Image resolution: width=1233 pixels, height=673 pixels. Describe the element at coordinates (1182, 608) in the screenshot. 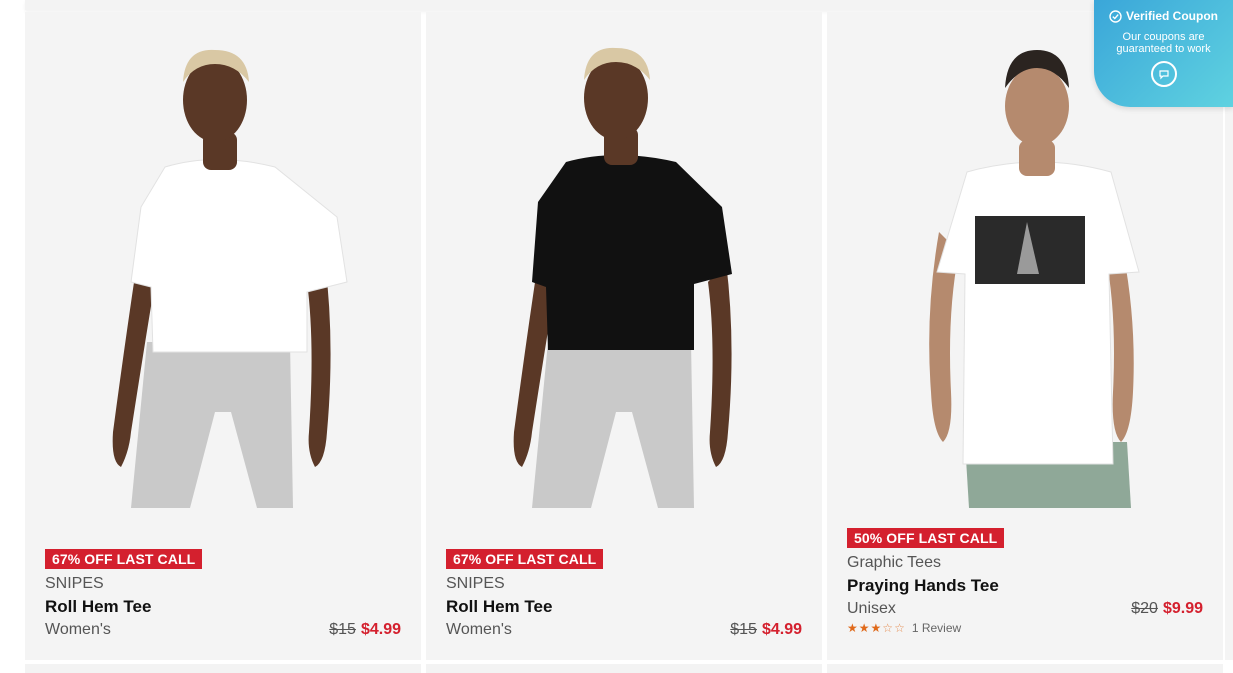

I see `sale-price: $9.99` at that location.